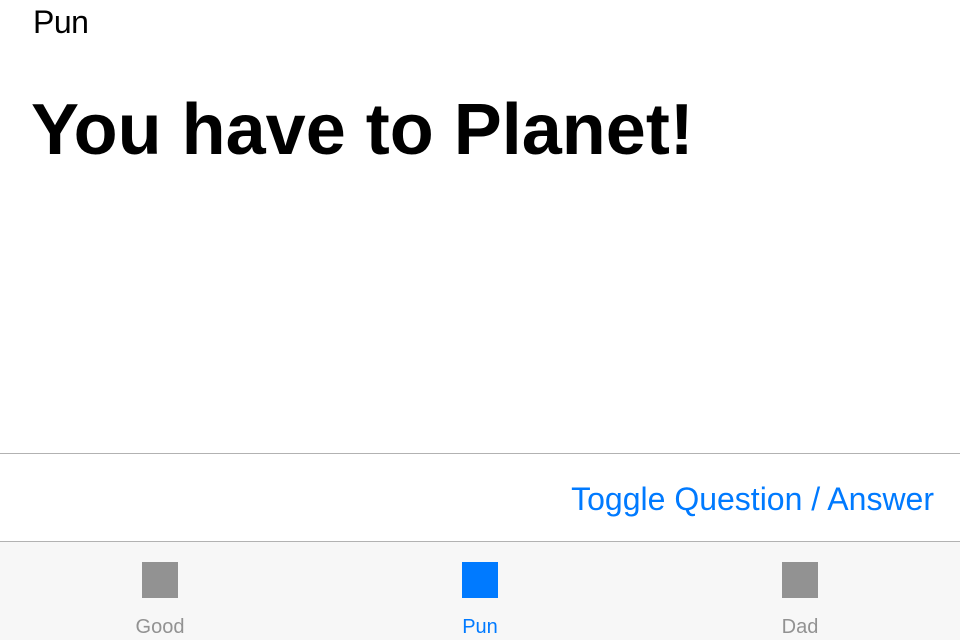  What do you see at coordinates (480, 627) in the screenshot?
I see `tab-label: Pun` at bounding box center [480, 627].